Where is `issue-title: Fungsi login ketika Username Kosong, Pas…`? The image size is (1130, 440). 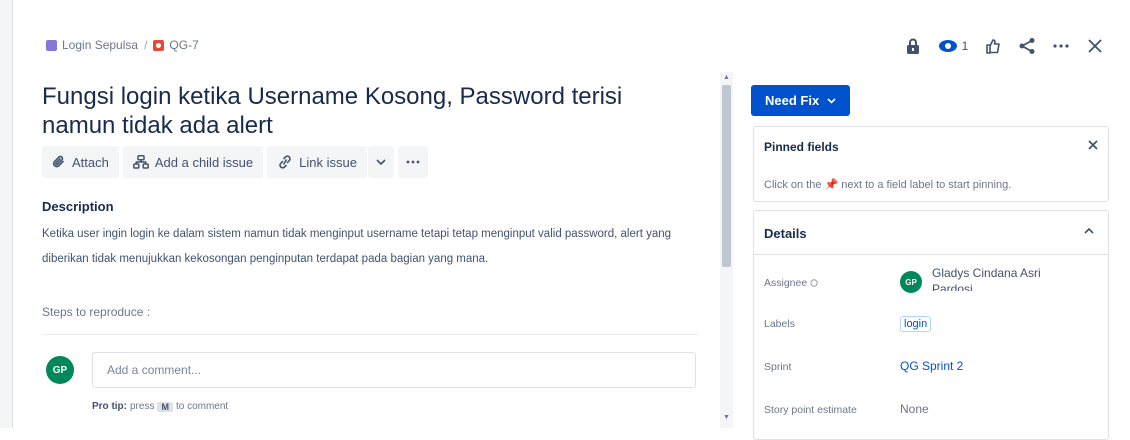
issue-title: Fungsi login ketika Username Kosong, Pas… is located at coordinates (367, 111).